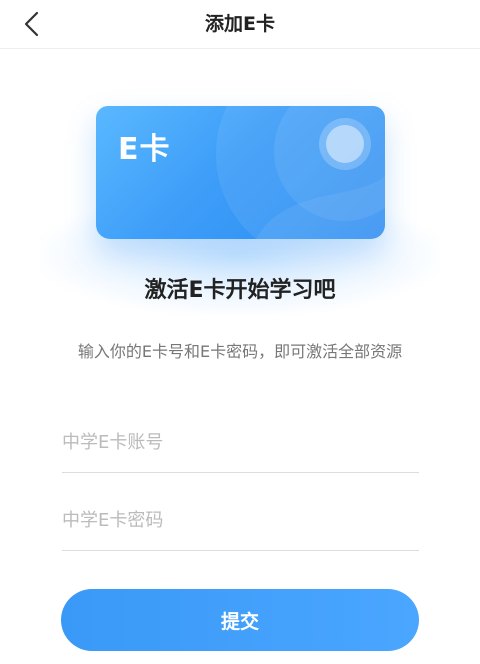  I want to click on page-title: 添加E卡, so click(240, 24).